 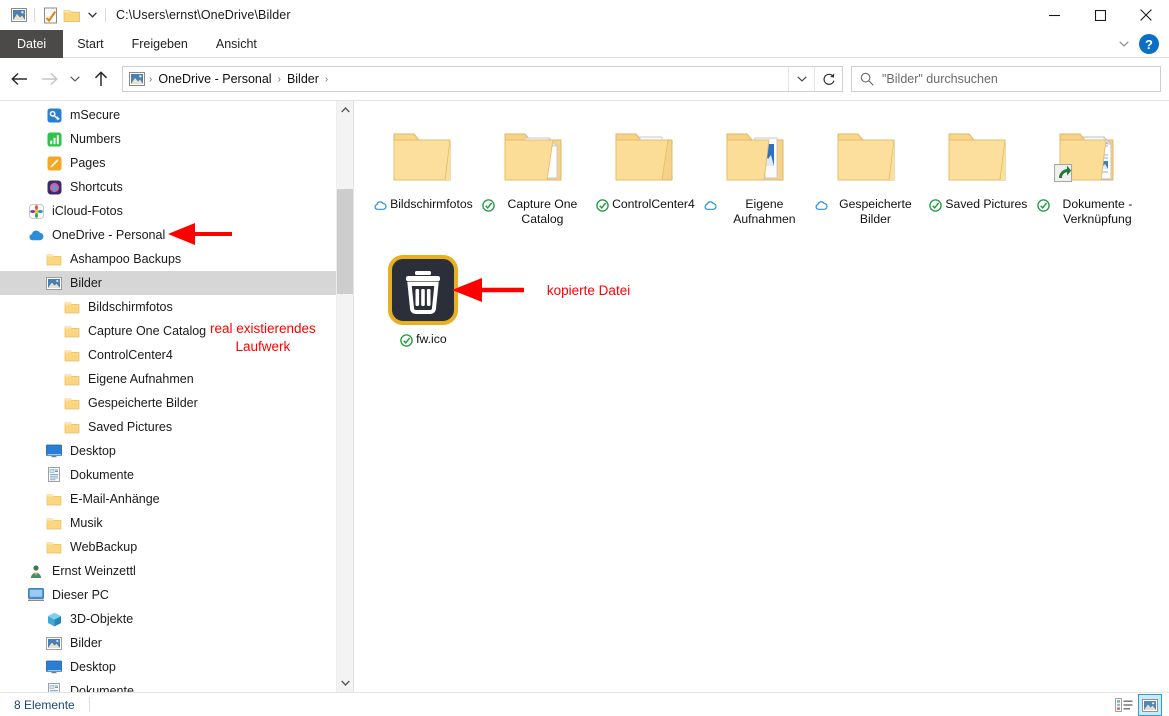 What do you see at coordinates (584, 704) in the screenshot?
I see `status-bar: 8 Elemente` at bounding box center [584, 704].